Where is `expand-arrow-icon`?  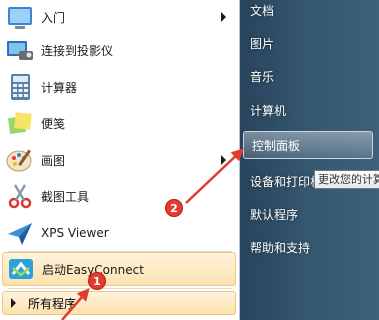
expand-arrow-icon is located at coordinates (13, 303).